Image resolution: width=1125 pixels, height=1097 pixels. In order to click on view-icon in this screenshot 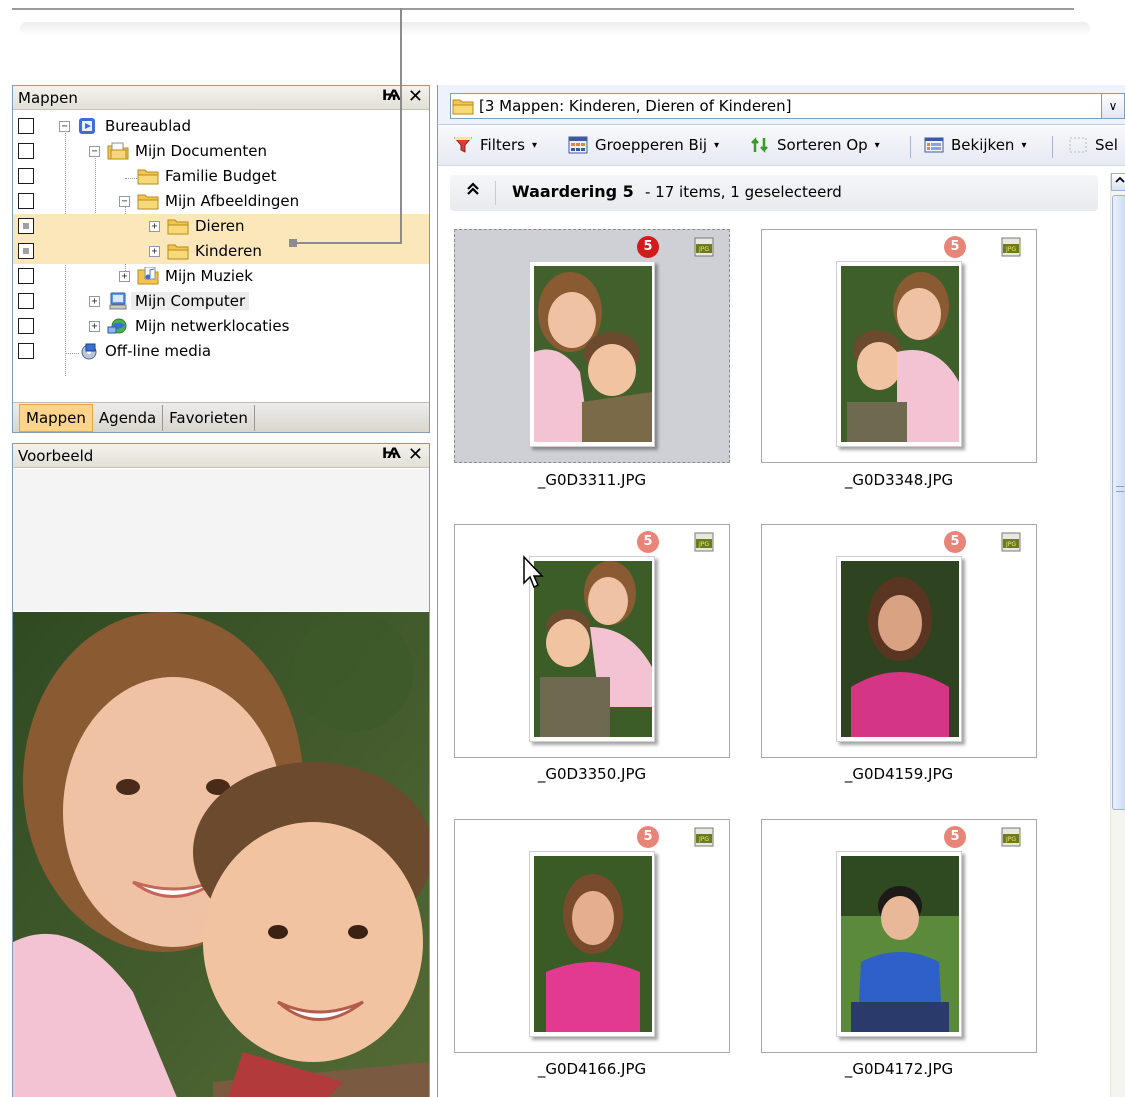, I will do `click(934, 145)`.